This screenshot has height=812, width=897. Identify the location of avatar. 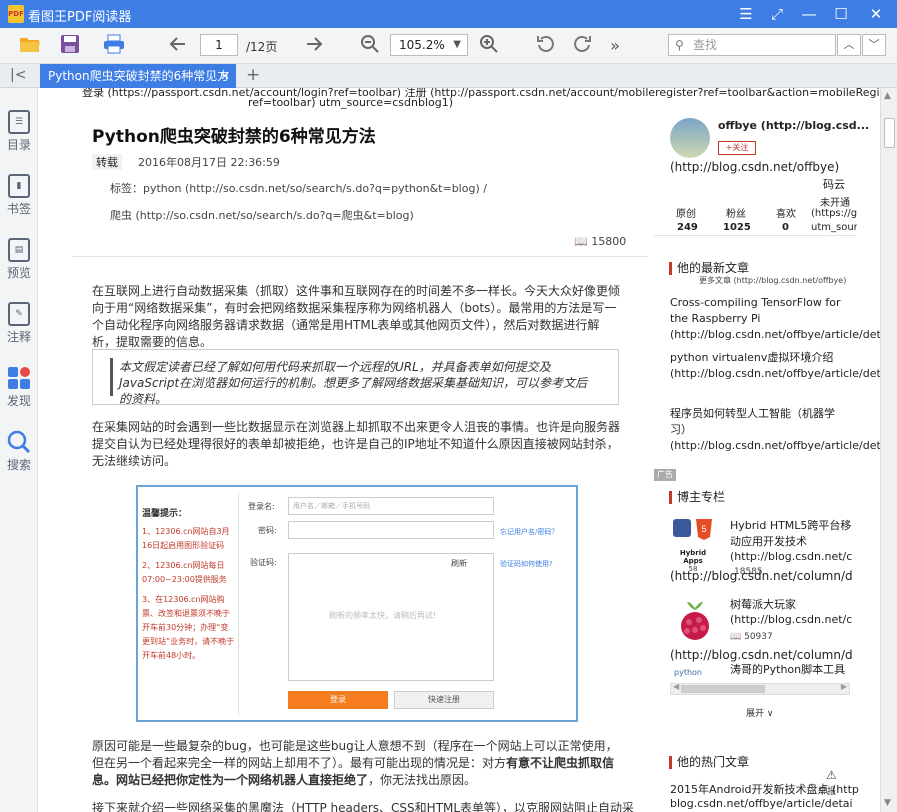
(690, 138).